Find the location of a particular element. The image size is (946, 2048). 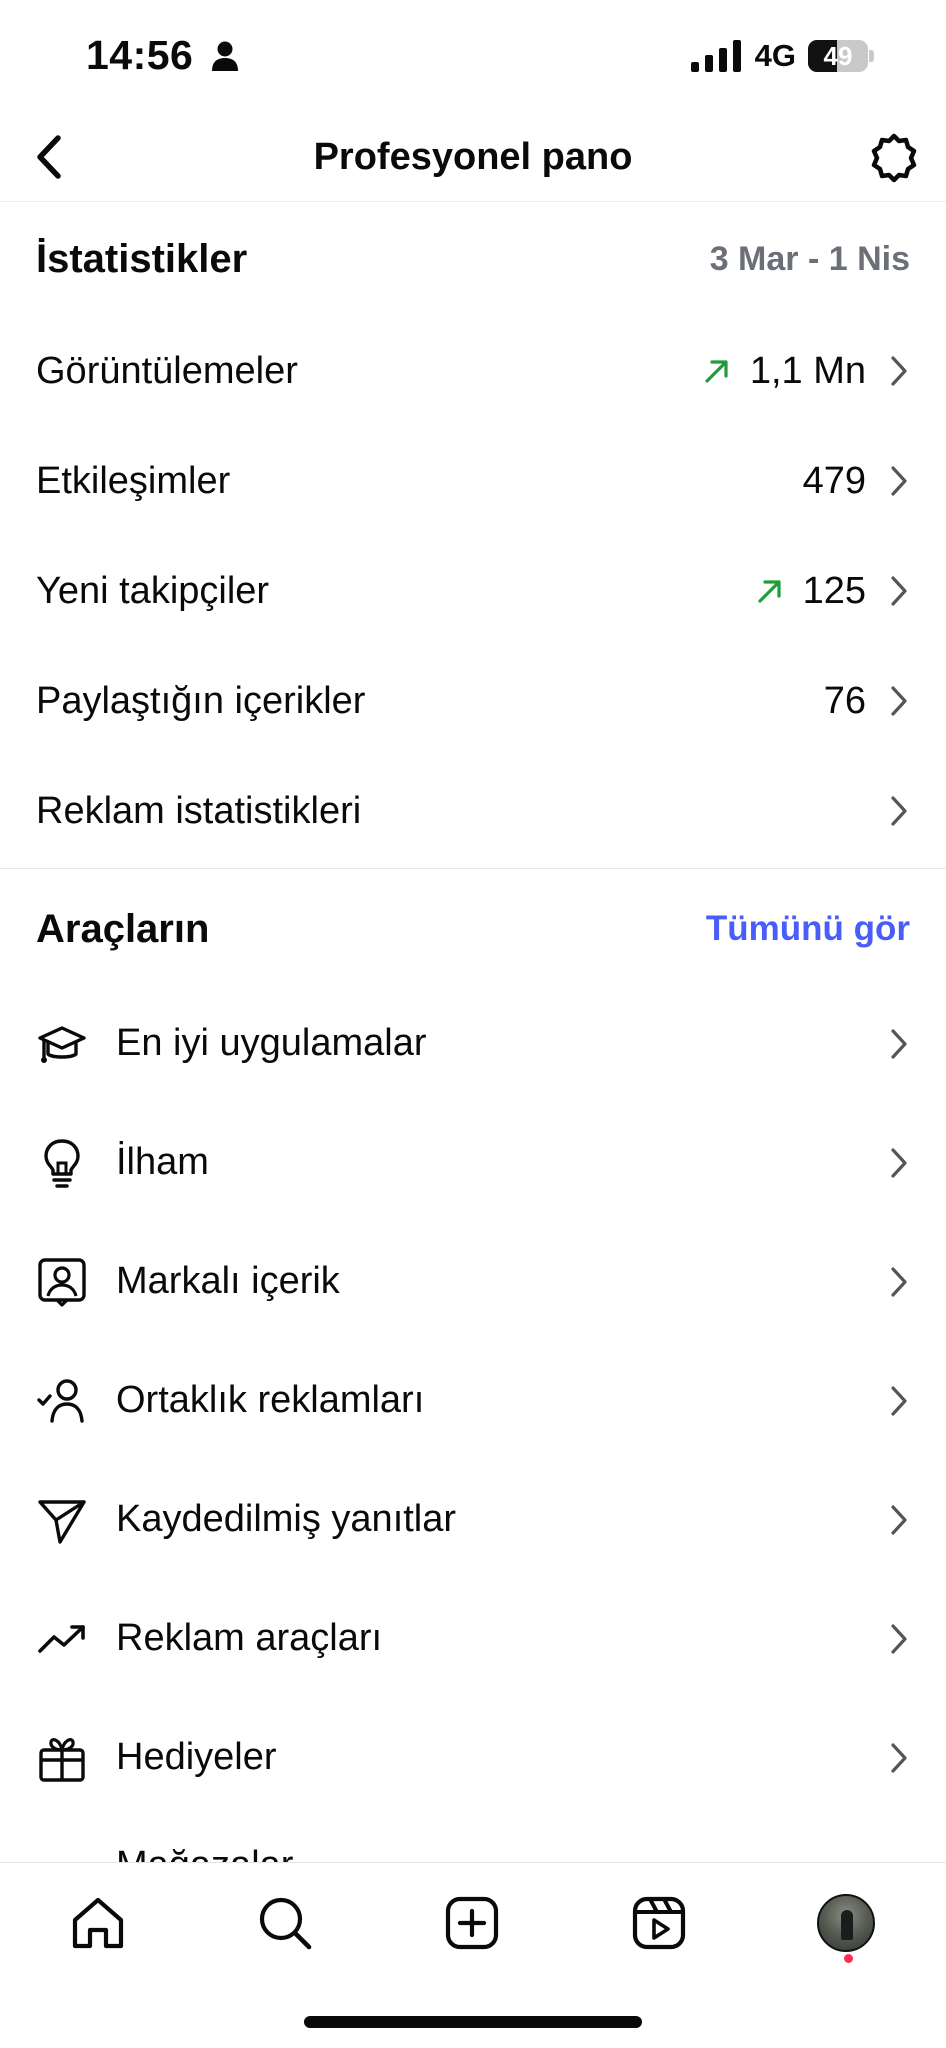

tool-row-branded-content: Markalı içerik is located at coordinates (473, 1281).